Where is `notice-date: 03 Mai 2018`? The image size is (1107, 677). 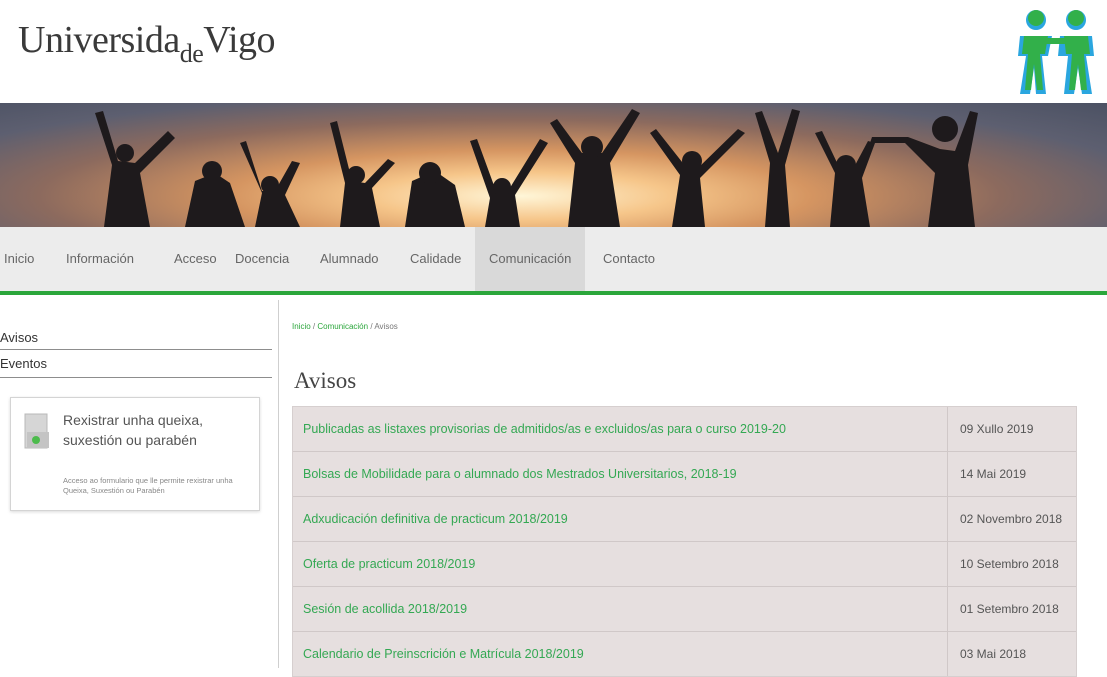
notice-date: 03 Mai 2018 is located at coordinates (1011, 654).